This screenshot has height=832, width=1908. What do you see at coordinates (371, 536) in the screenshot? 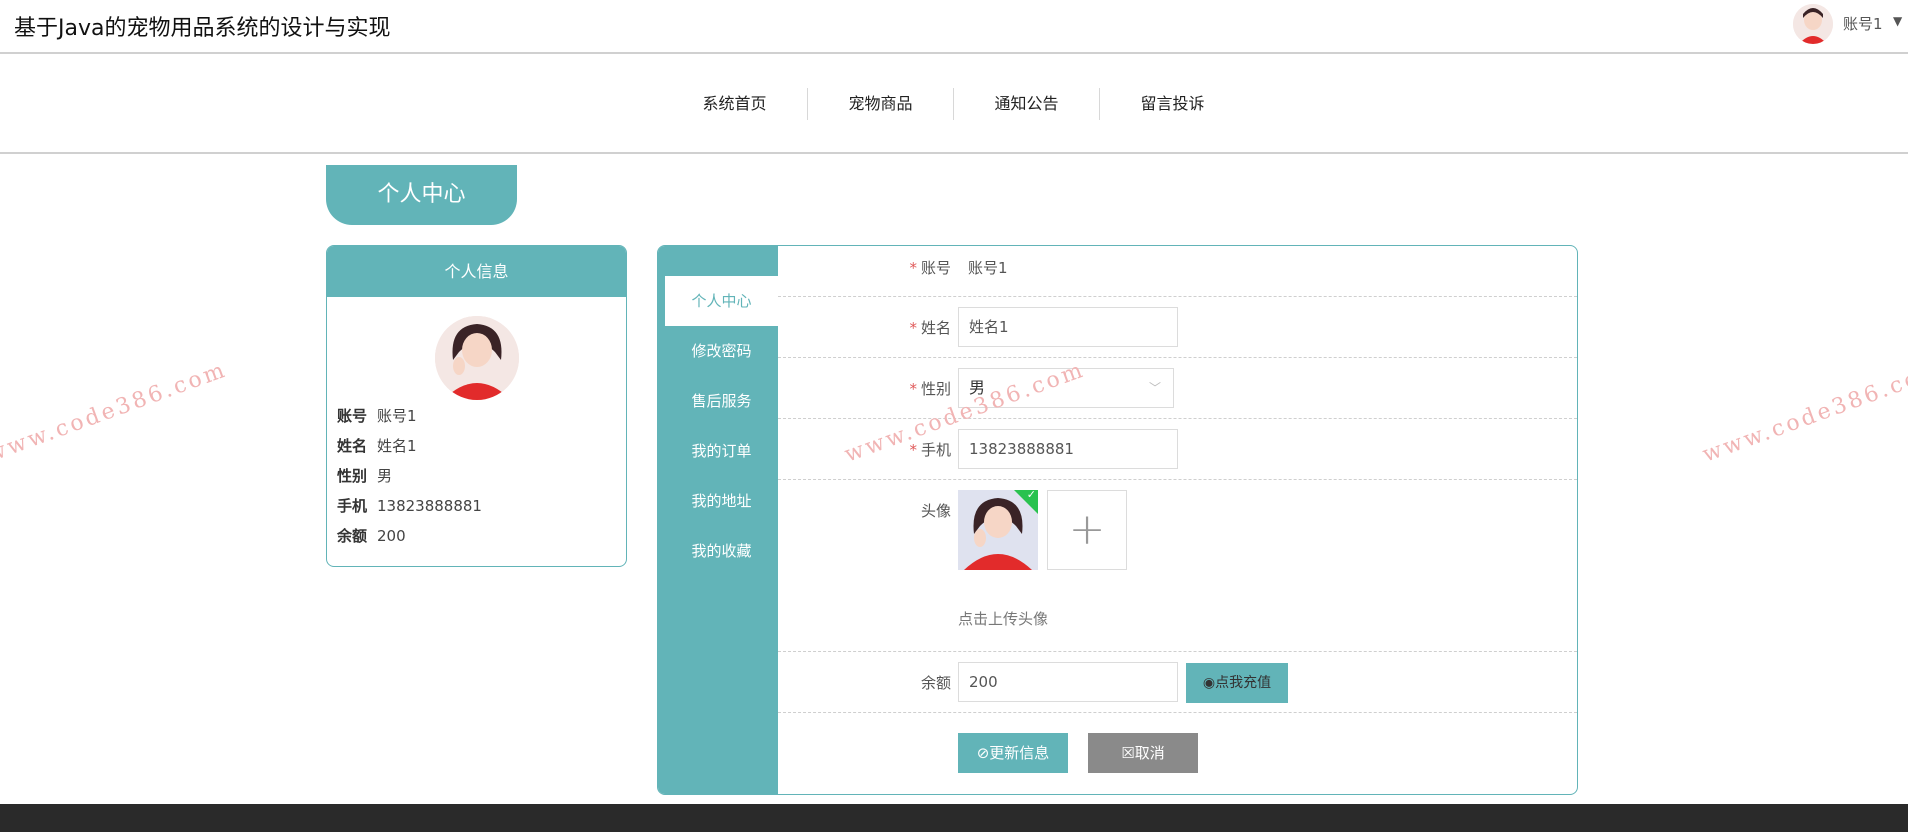
I see `info-row-balance: 余额 200` at bounding box center [371, 536].